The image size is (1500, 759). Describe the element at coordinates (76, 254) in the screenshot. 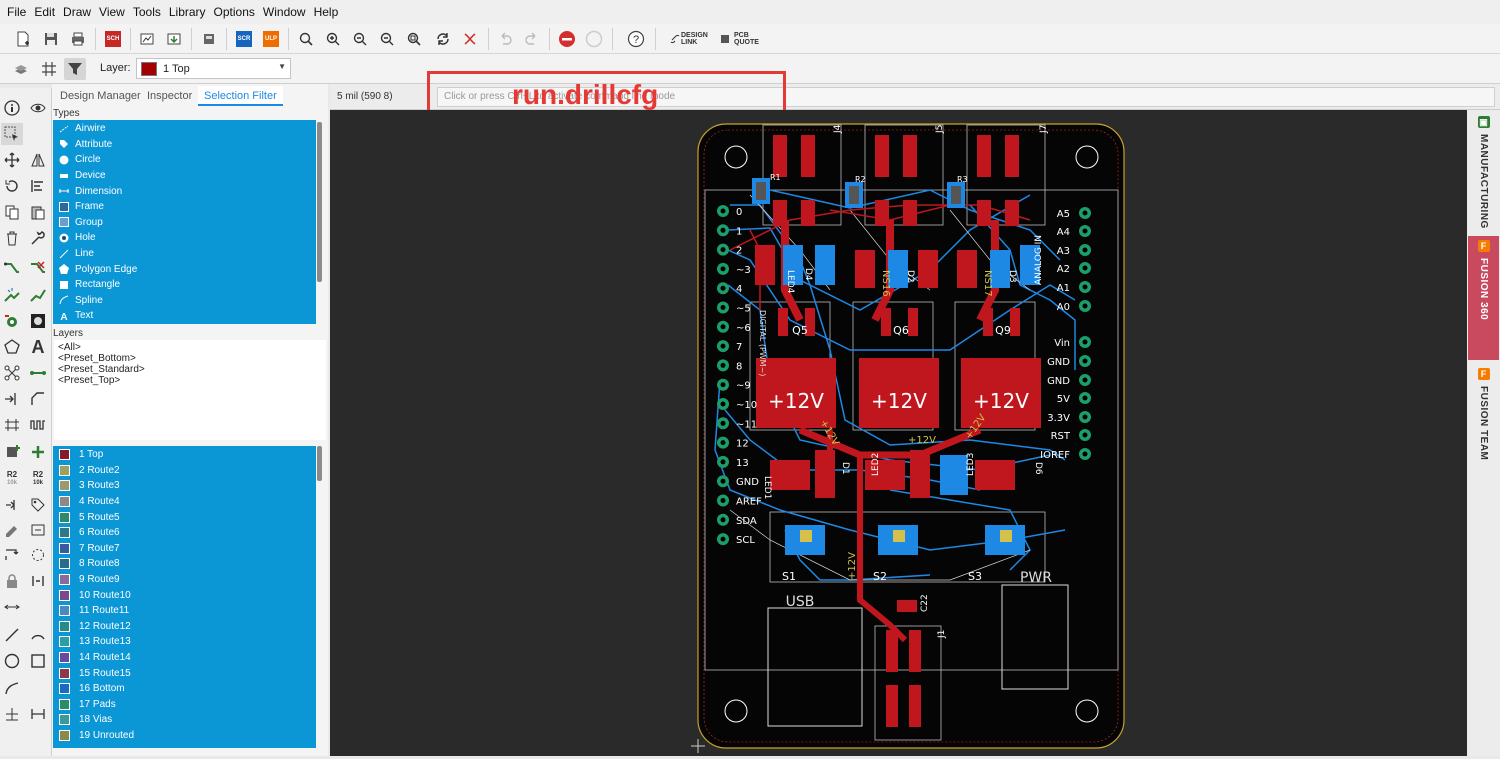

I see `type-row: Line` at that location.